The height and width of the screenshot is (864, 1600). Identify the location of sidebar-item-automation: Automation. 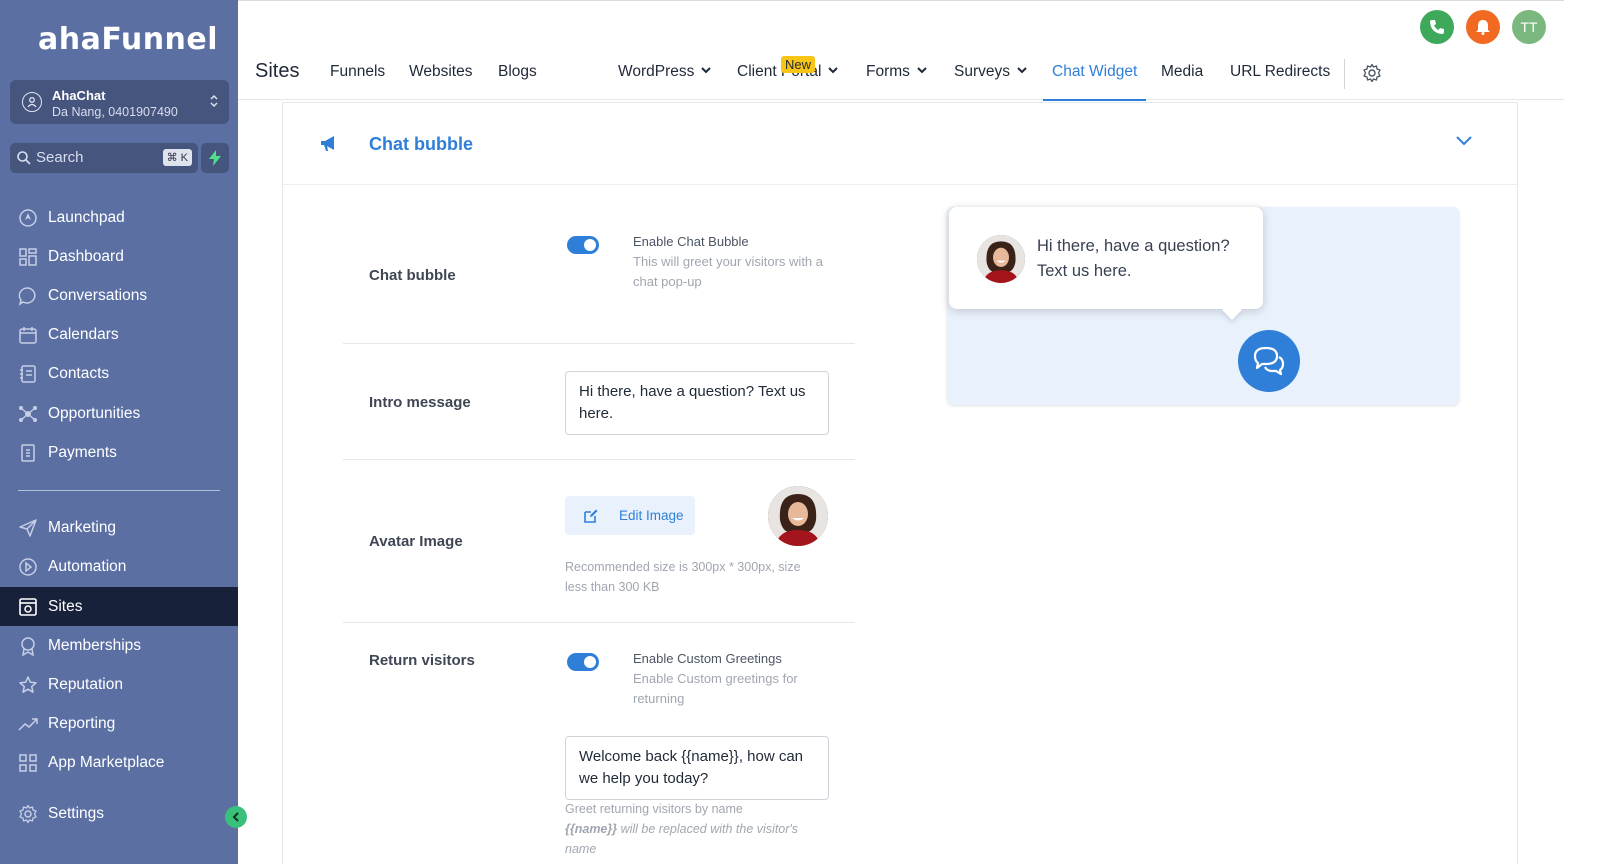
(119, 566).